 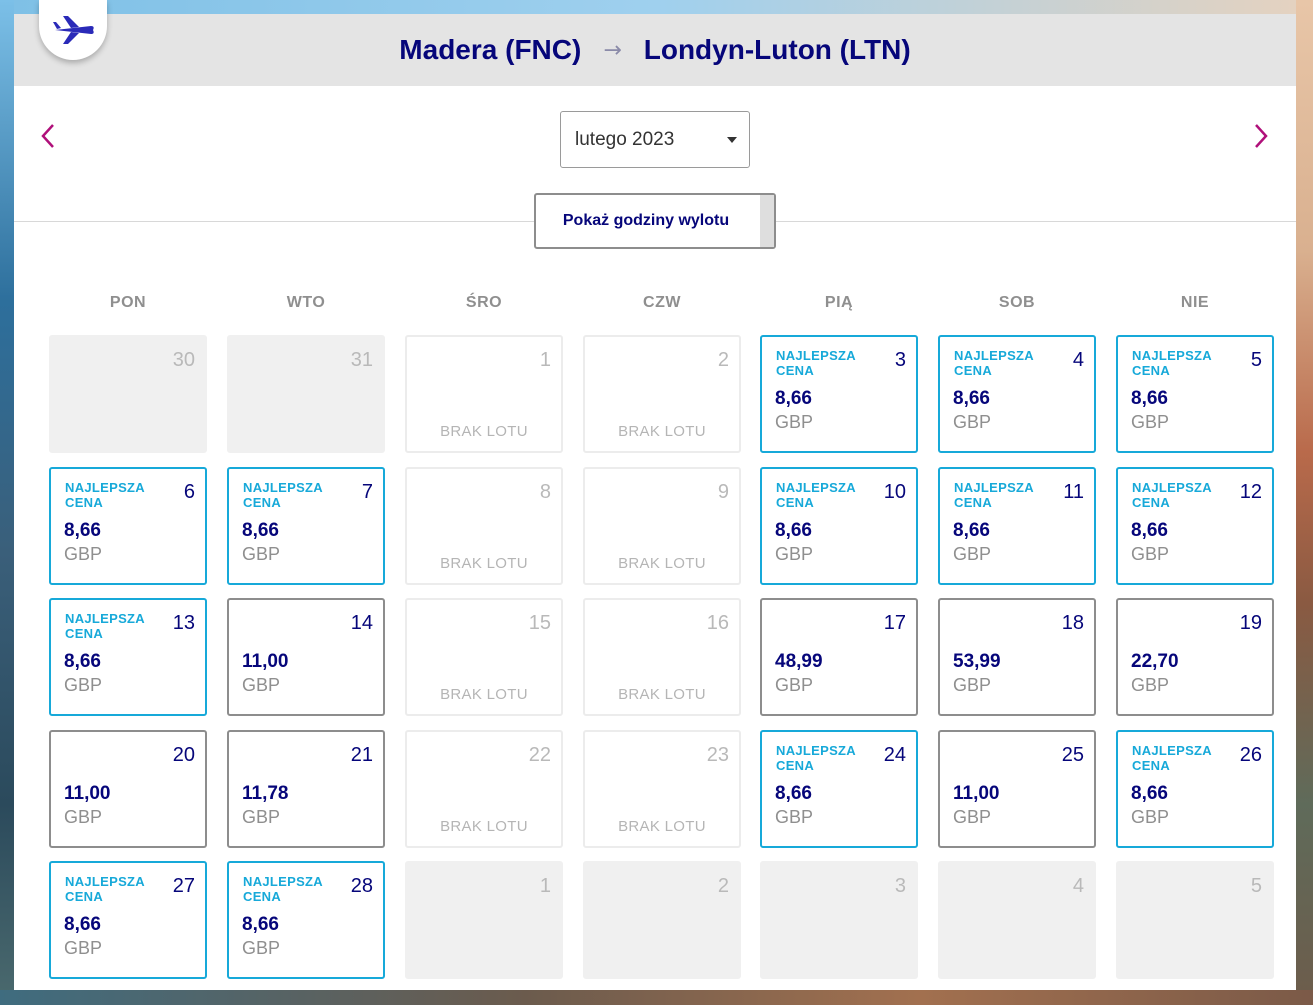 I want to click on day-number: 7, so click(x=367, y=492).